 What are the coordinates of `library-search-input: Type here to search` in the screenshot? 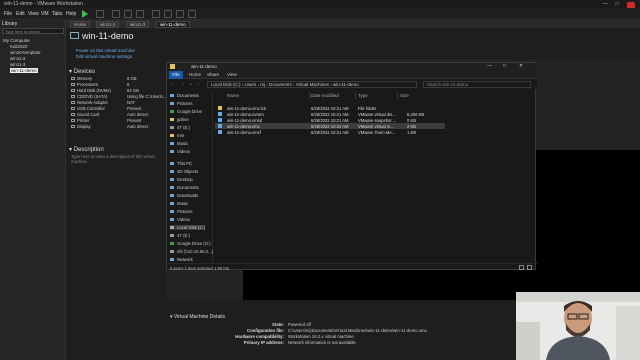 It's located at (33, 31).